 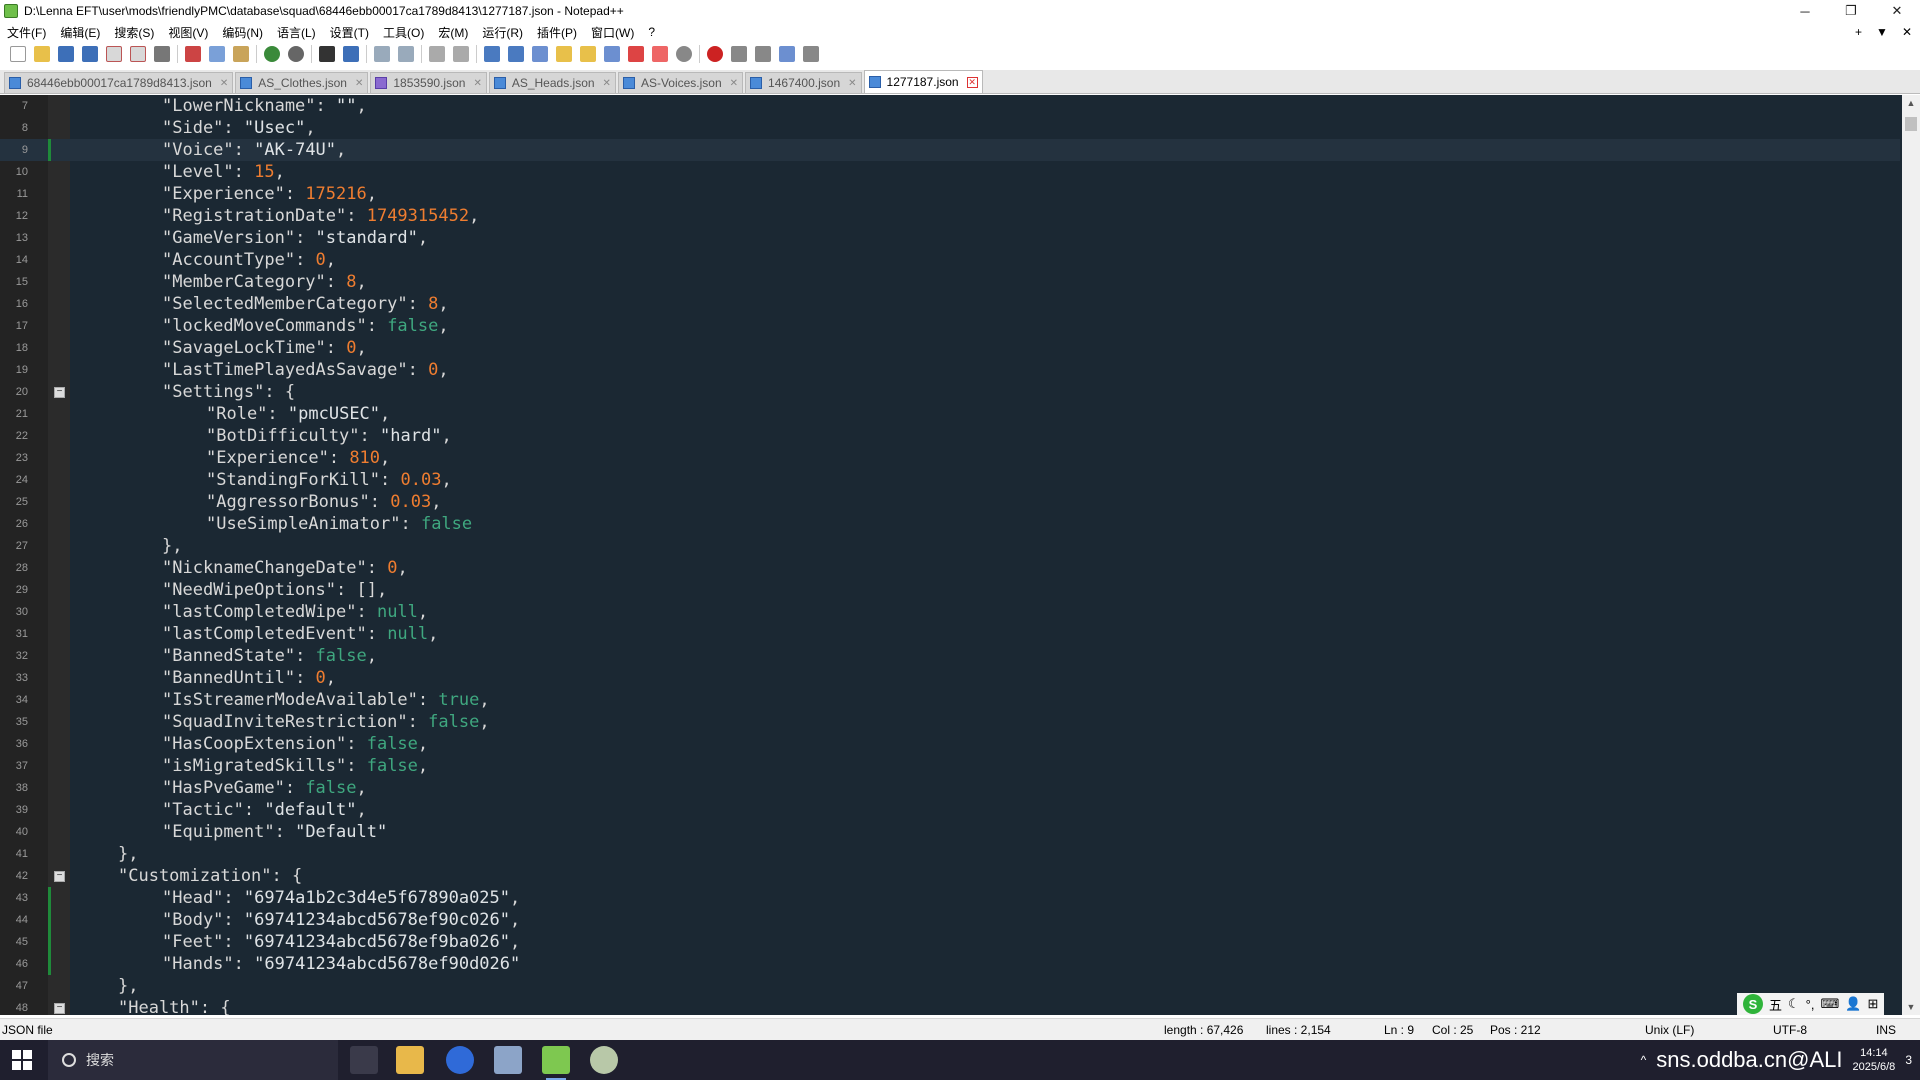 I want to click on new-tab-button: +, so click(x=1858, y=32).